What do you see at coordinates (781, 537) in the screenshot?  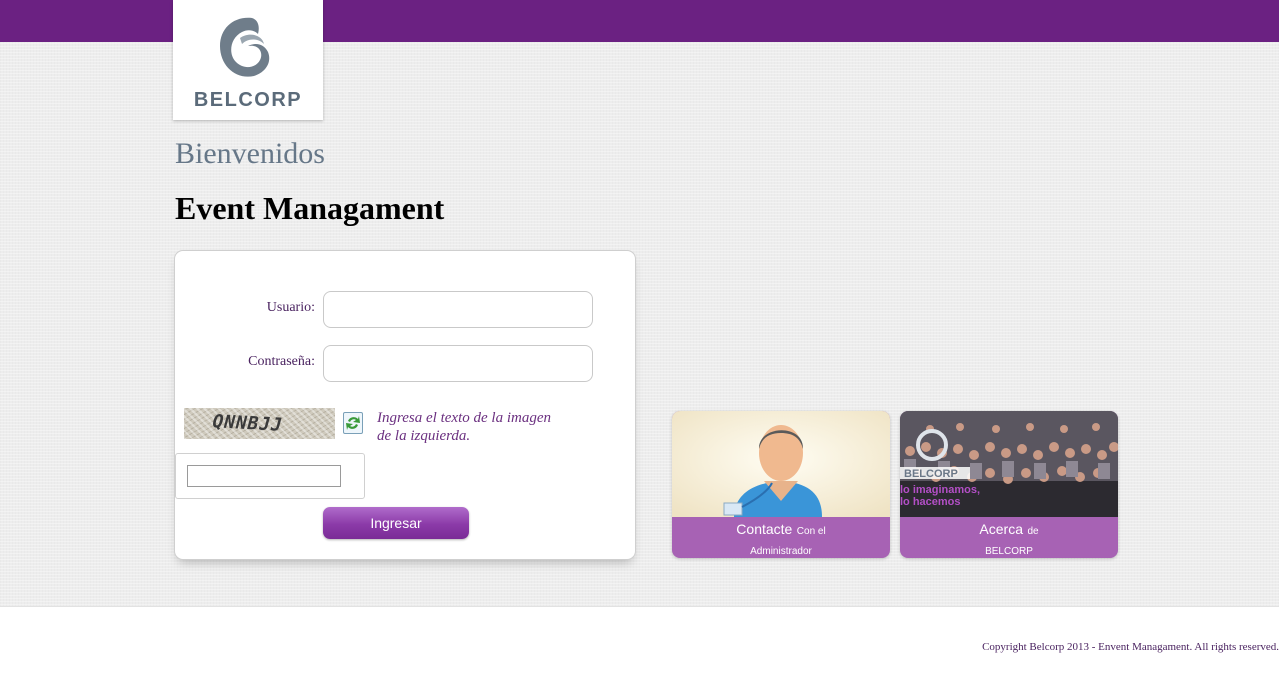 I see `contact-admin-caption: Contacte Con el Administrador` at bounding box center [781, 537].